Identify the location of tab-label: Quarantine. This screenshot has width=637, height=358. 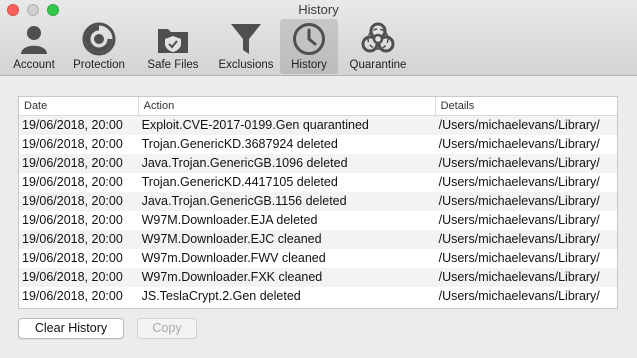
(378, 65).